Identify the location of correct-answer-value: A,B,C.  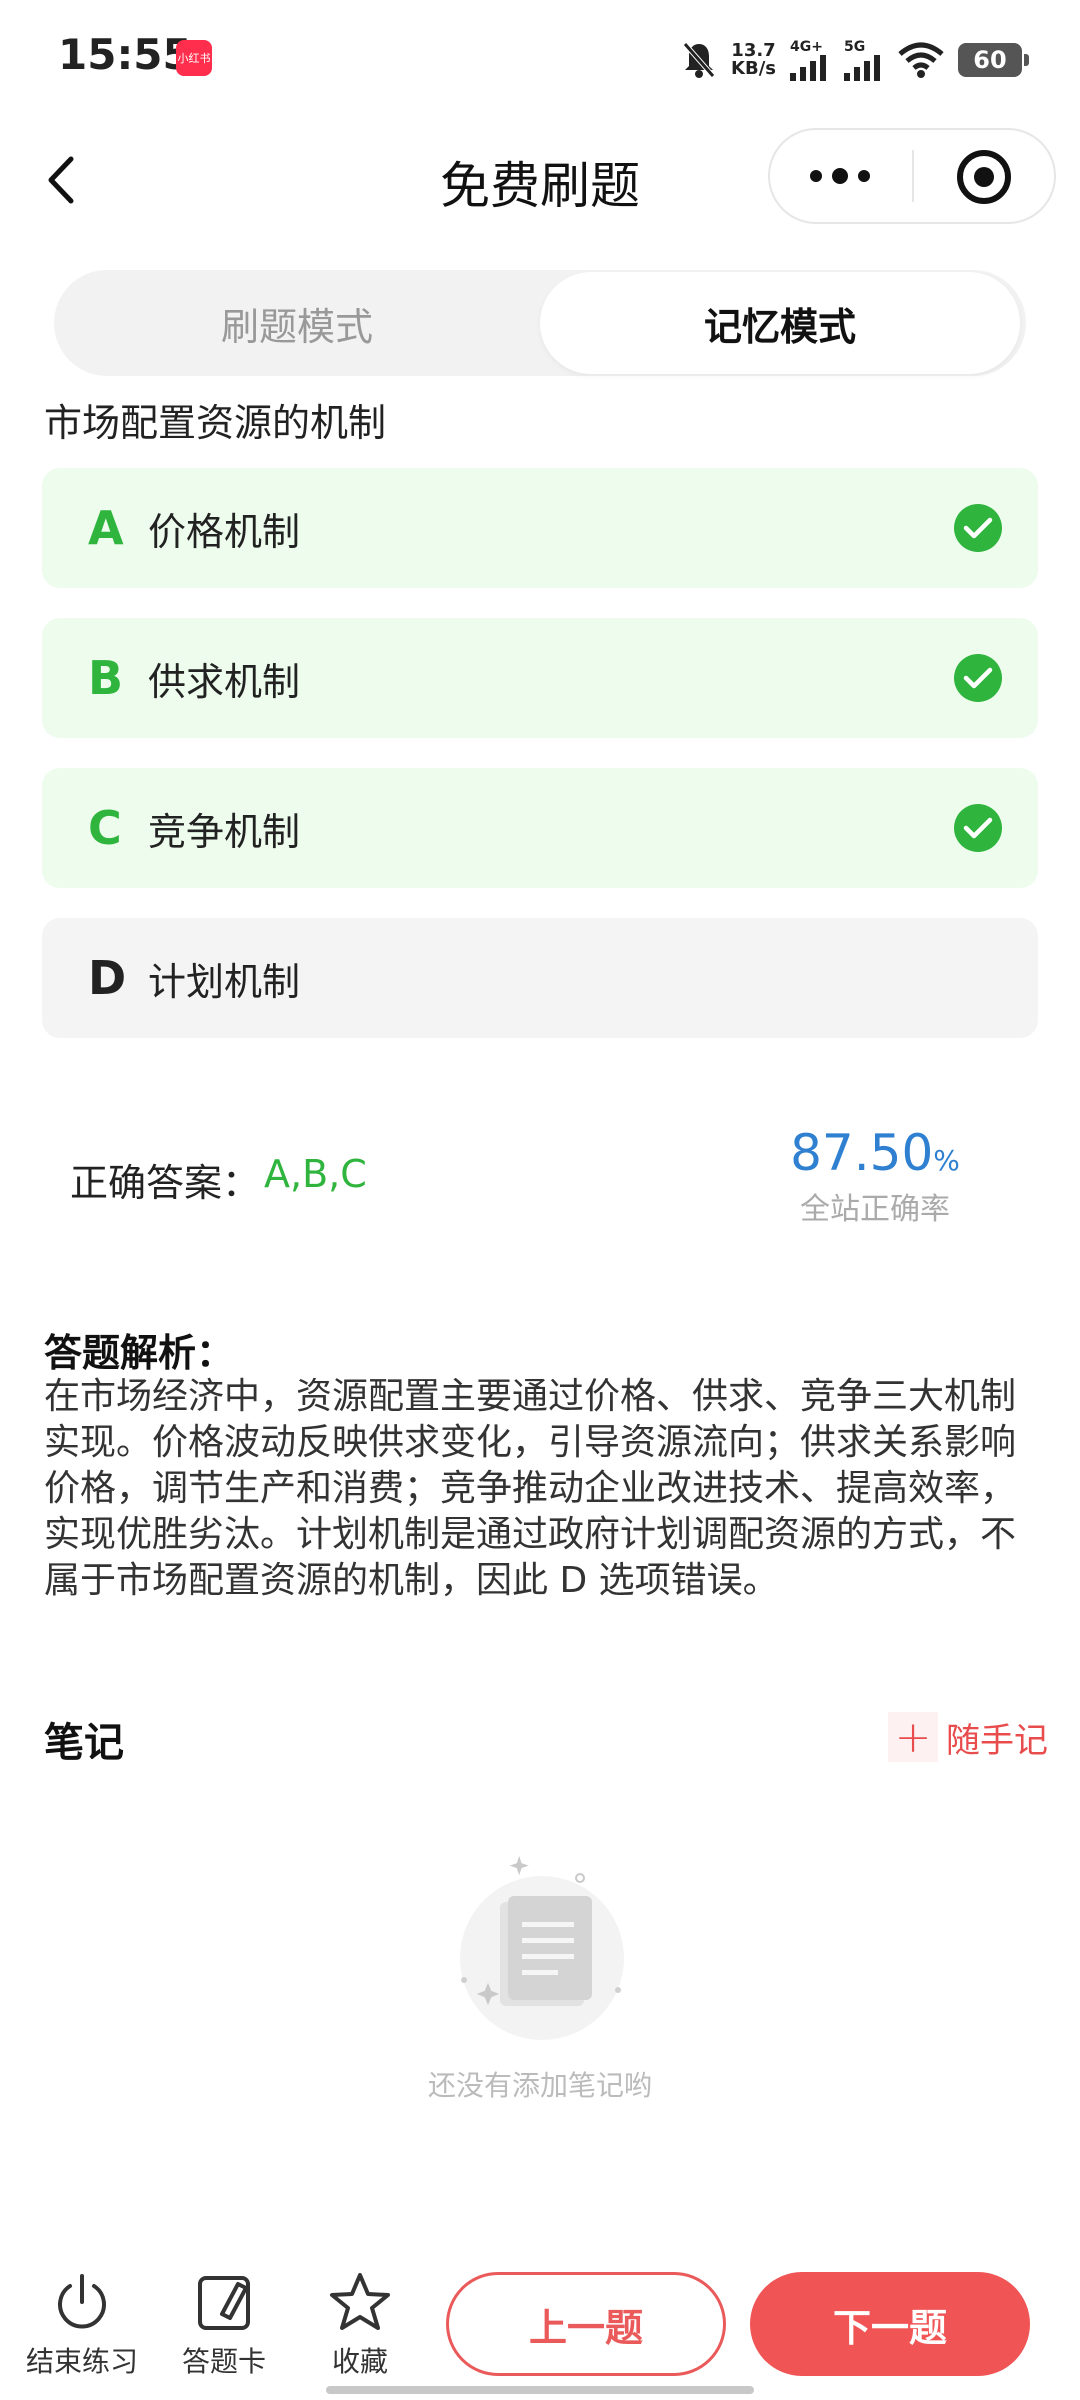
(315, 1174).